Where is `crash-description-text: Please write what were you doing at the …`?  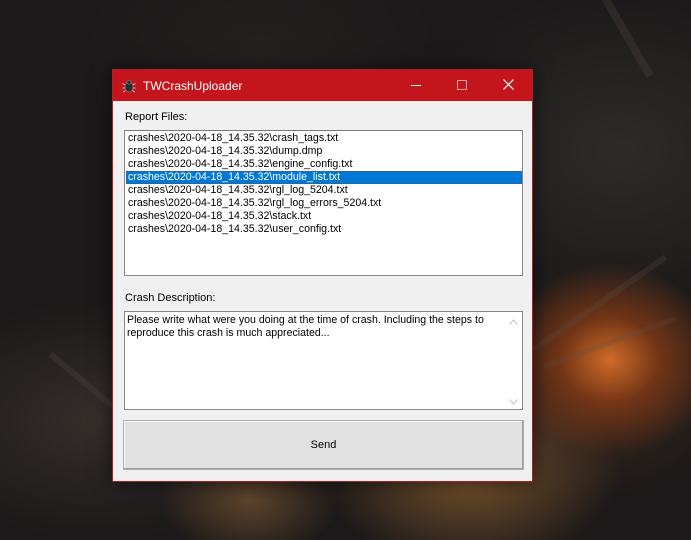
crash-description-text: Please write what were you doing at the … is located at coordinates (317, 327).